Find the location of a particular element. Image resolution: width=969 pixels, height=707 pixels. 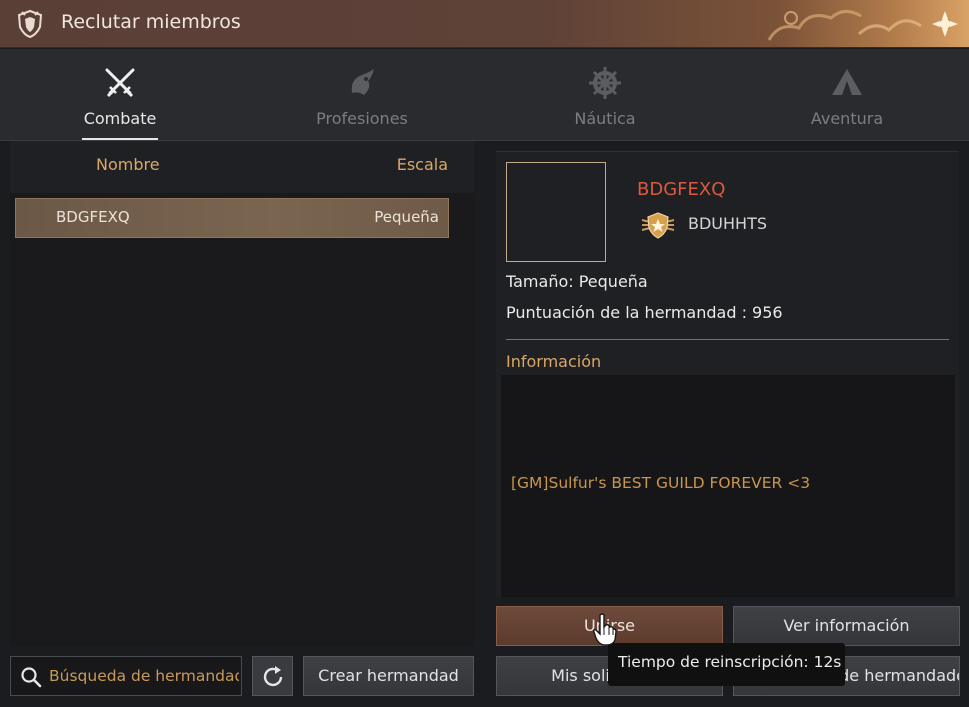

reapply-cooldown-tooltip: Tiempo de reinscripción: 12s is located at coordinates (726, 664).